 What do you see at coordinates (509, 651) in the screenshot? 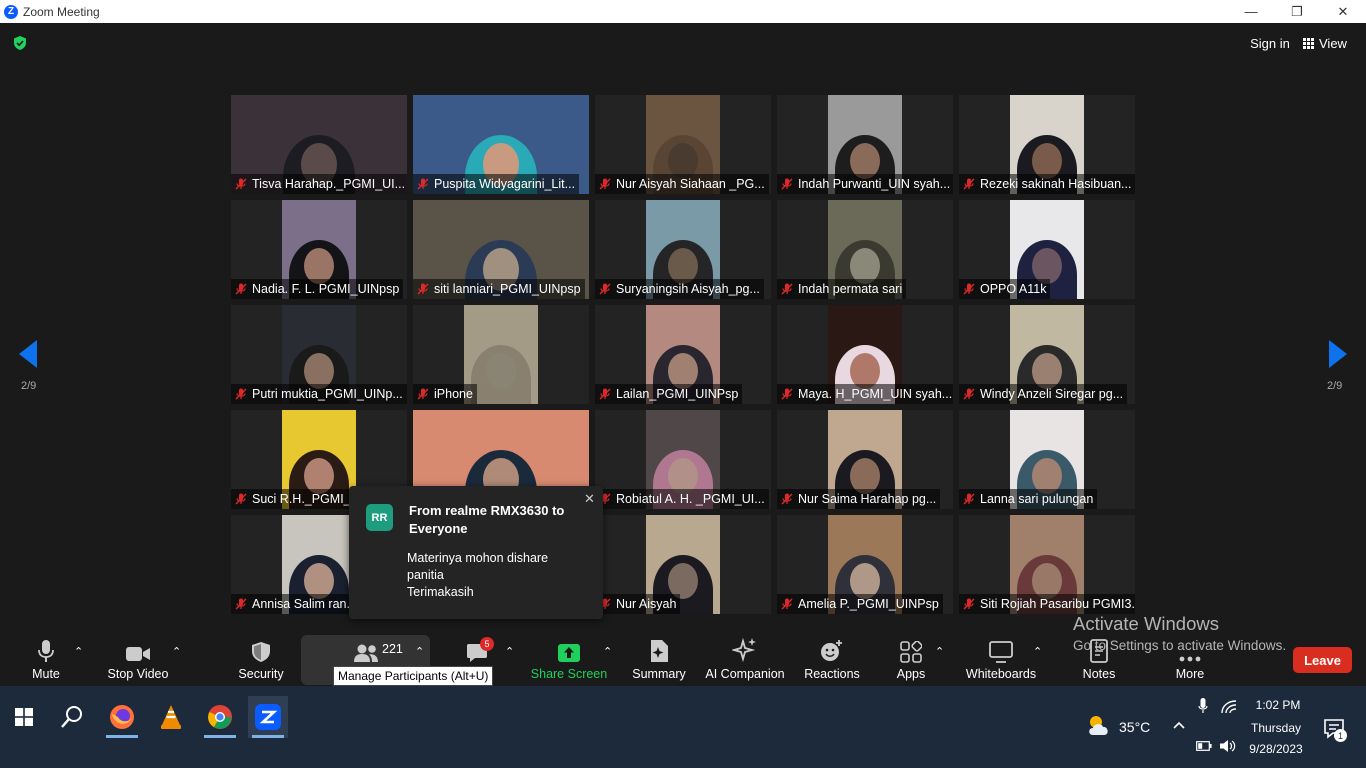
I see `chat-options-caret: ⌃` at bounding box center [509, 651].